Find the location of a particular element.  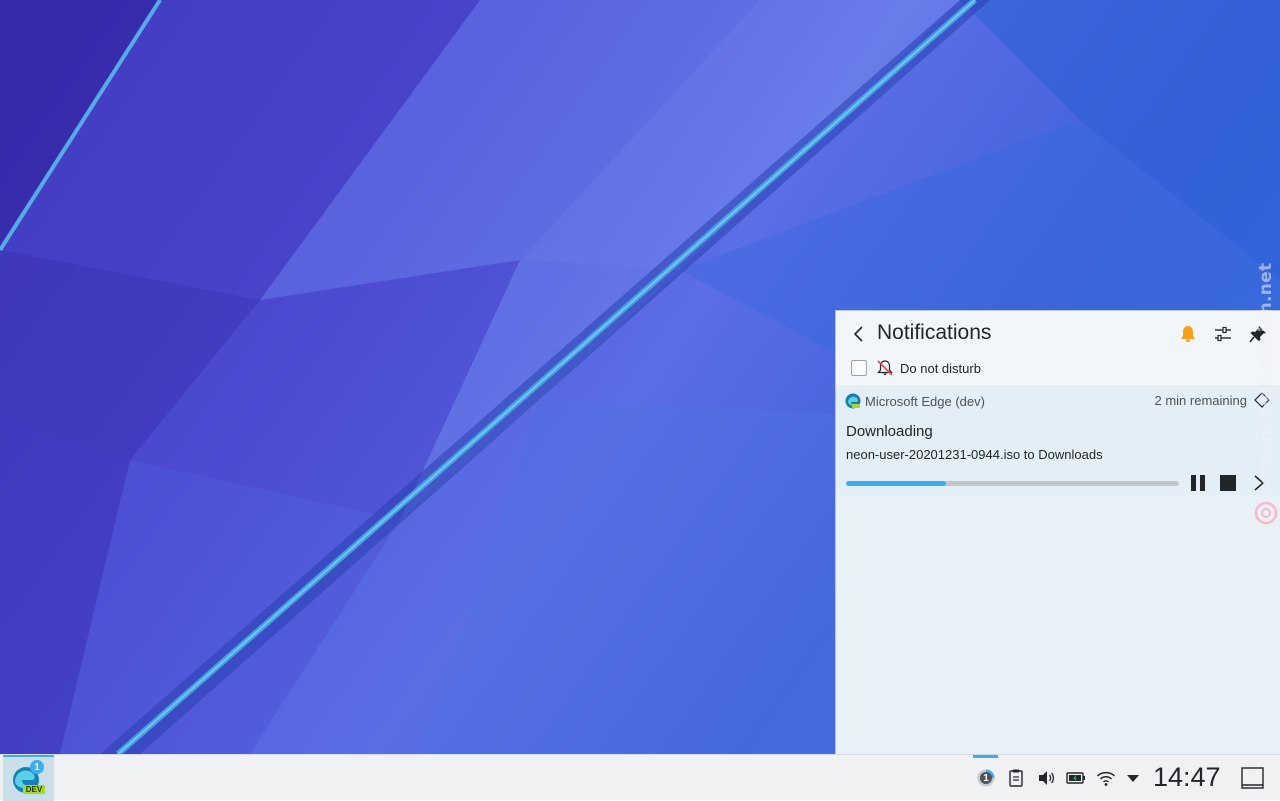

notification-time-remaining: 2 min remaining is located at coordinates (1201, 400).